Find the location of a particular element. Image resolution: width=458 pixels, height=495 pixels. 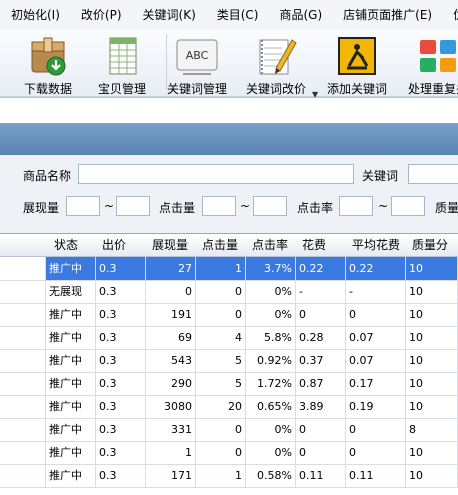

cell-ctr: 3.7% is located at coordinates (271, 268).